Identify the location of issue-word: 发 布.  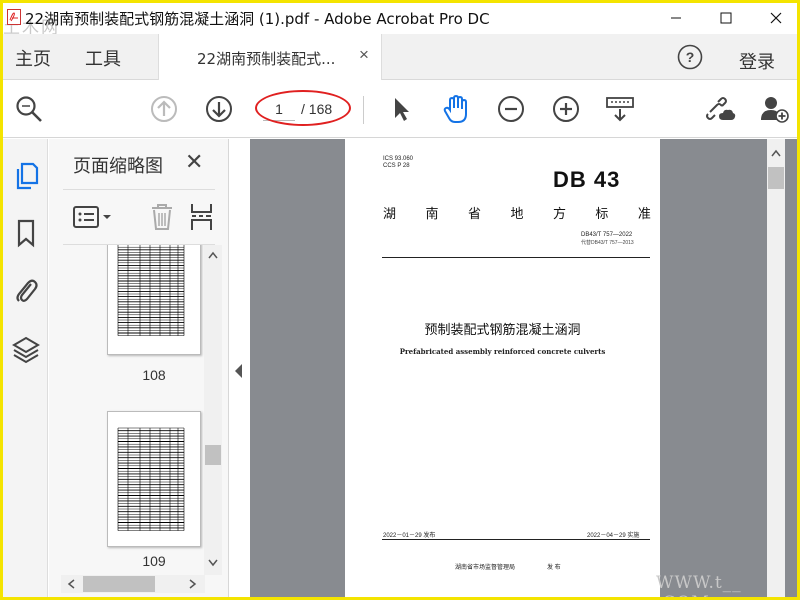
(554, 568).